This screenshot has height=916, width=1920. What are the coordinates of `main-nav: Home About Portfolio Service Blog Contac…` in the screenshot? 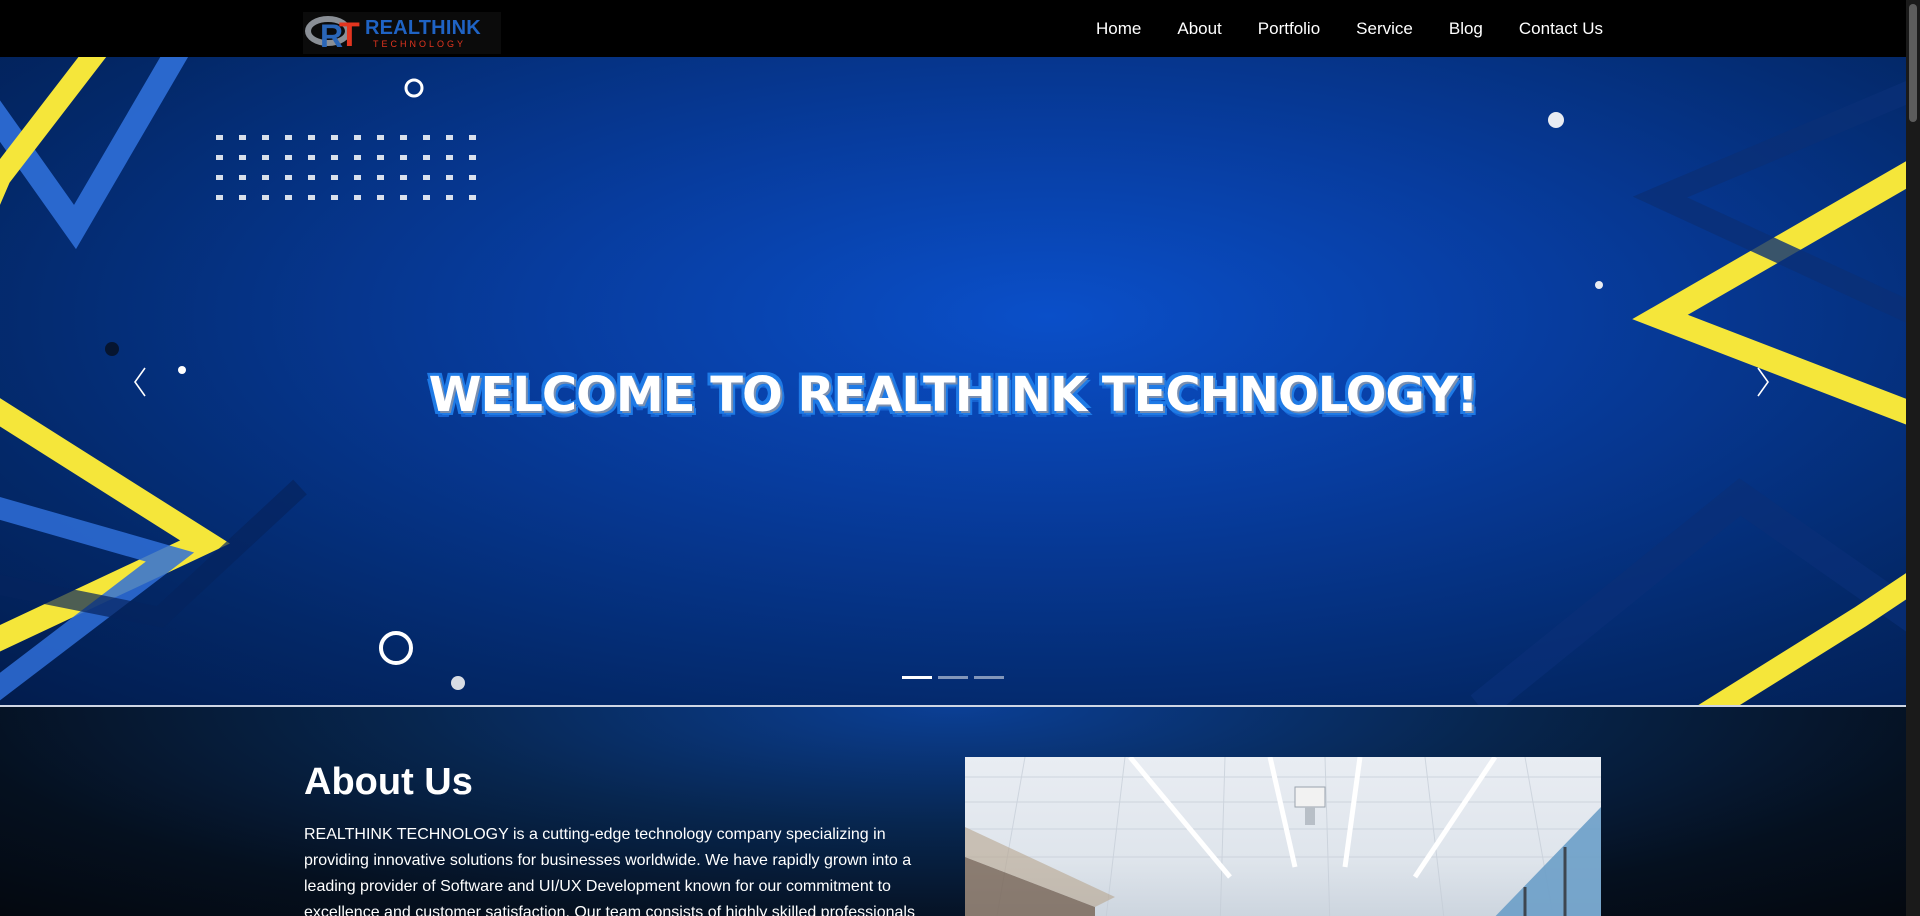 It's located at (1349, 29).